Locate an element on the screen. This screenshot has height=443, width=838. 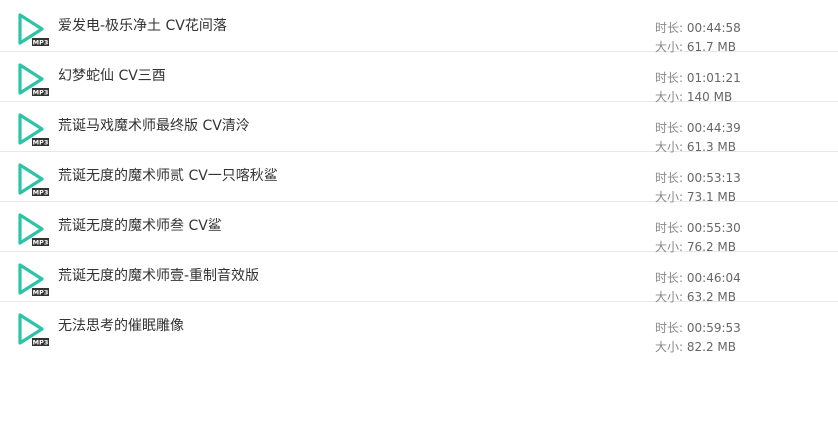
file-title: 荒诞无度的魔术师贰 CV一只喀秋鲨 is located at coordinates (168, 176).